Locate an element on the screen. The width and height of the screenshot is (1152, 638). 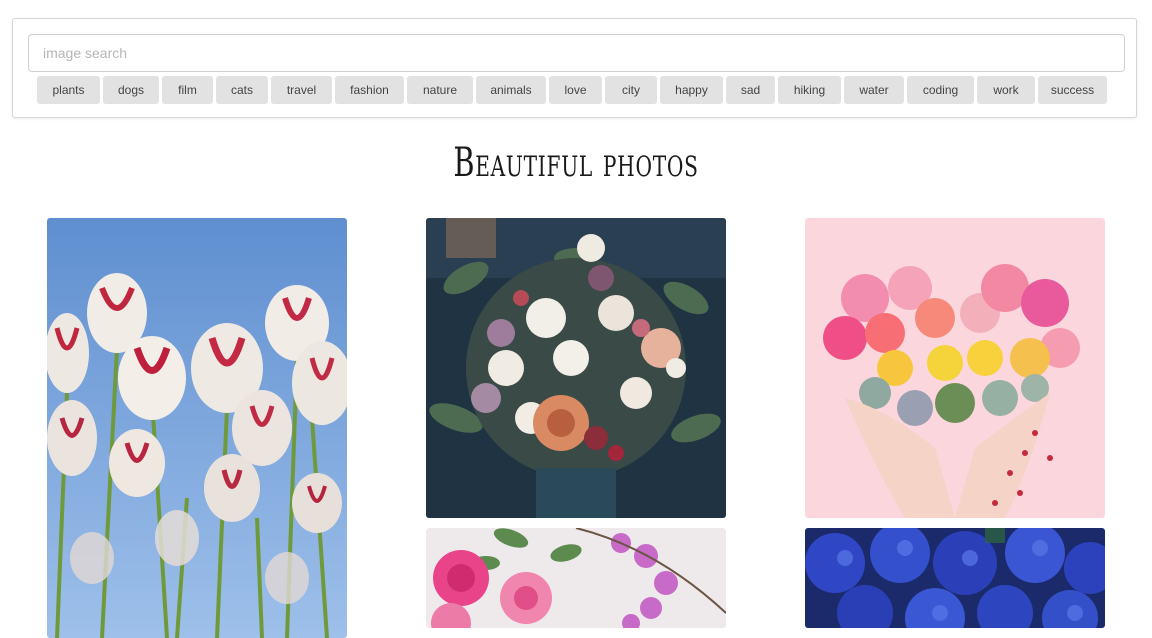
tag-button-water: water is located at coordinates (874, 90).